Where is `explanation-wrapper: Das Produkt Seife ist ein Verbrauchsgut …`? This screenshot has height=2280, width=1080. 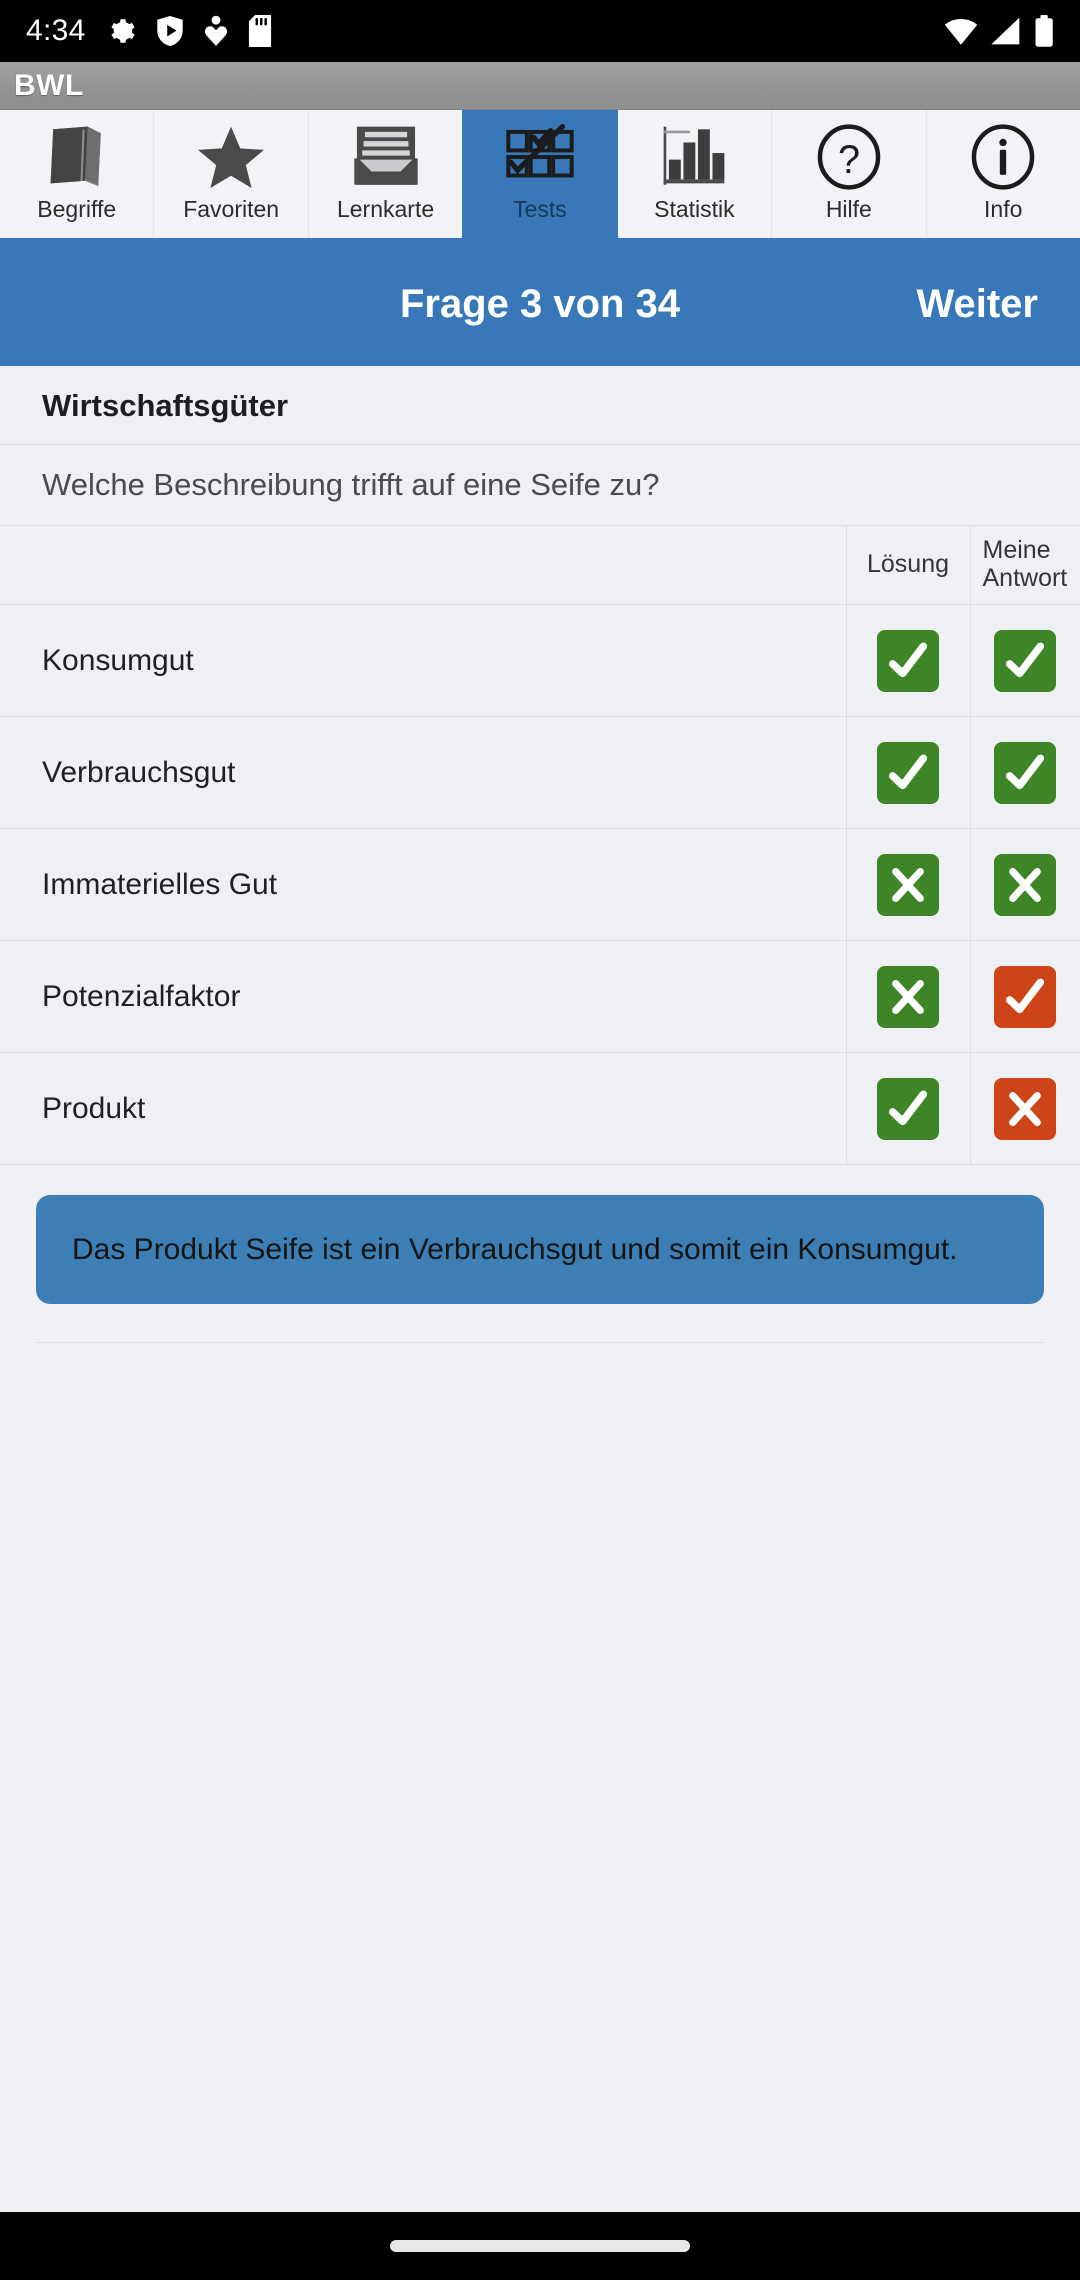
explanation-wrapper: Das Produkt Seife ist ein Verbrauchsgut … is located at coordinates (540, 1254).